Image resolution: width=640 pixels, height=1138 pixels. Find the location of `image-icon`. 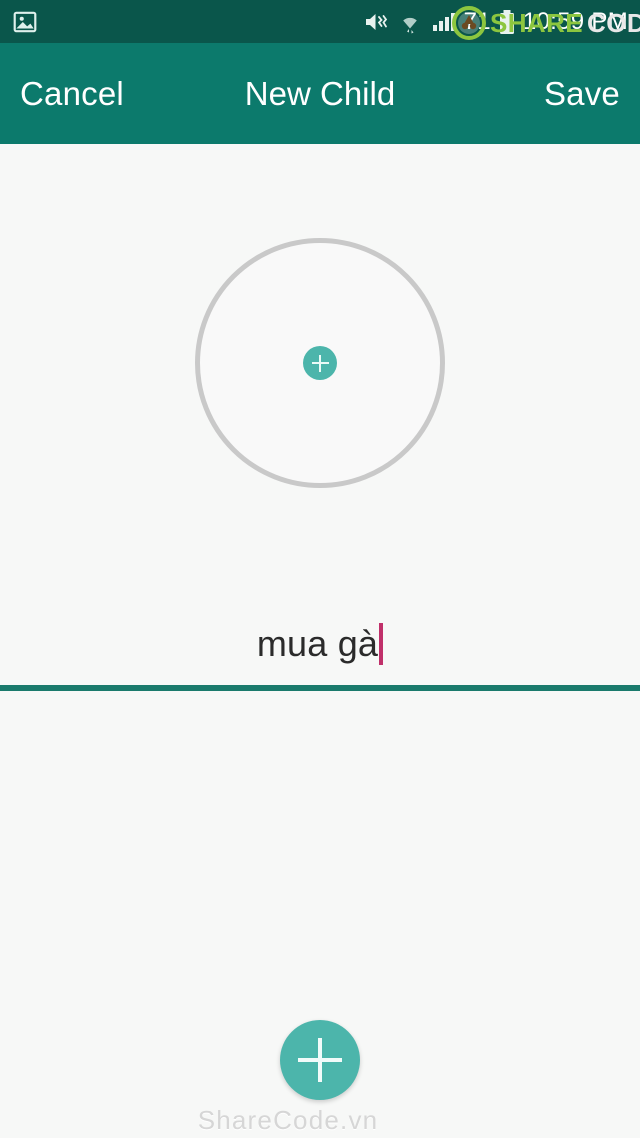

image-icon is located at coordinates (25, 22).